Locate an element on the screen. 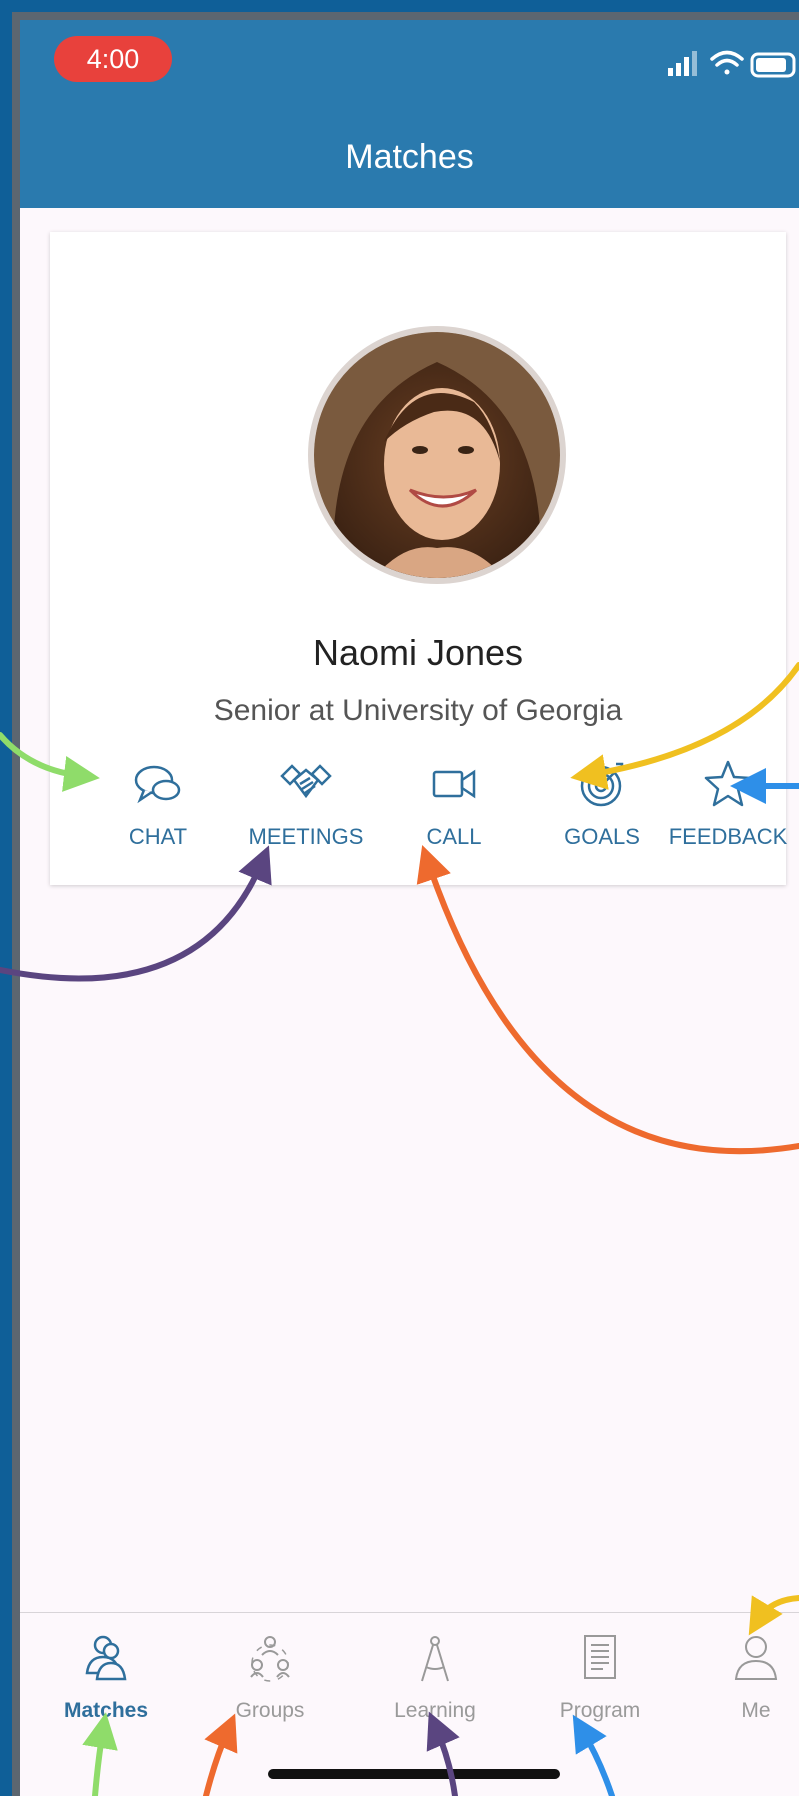 The width and height of the screenshot is (799, 1796). chat-button: CHAT is located at coordinates (158, 797).